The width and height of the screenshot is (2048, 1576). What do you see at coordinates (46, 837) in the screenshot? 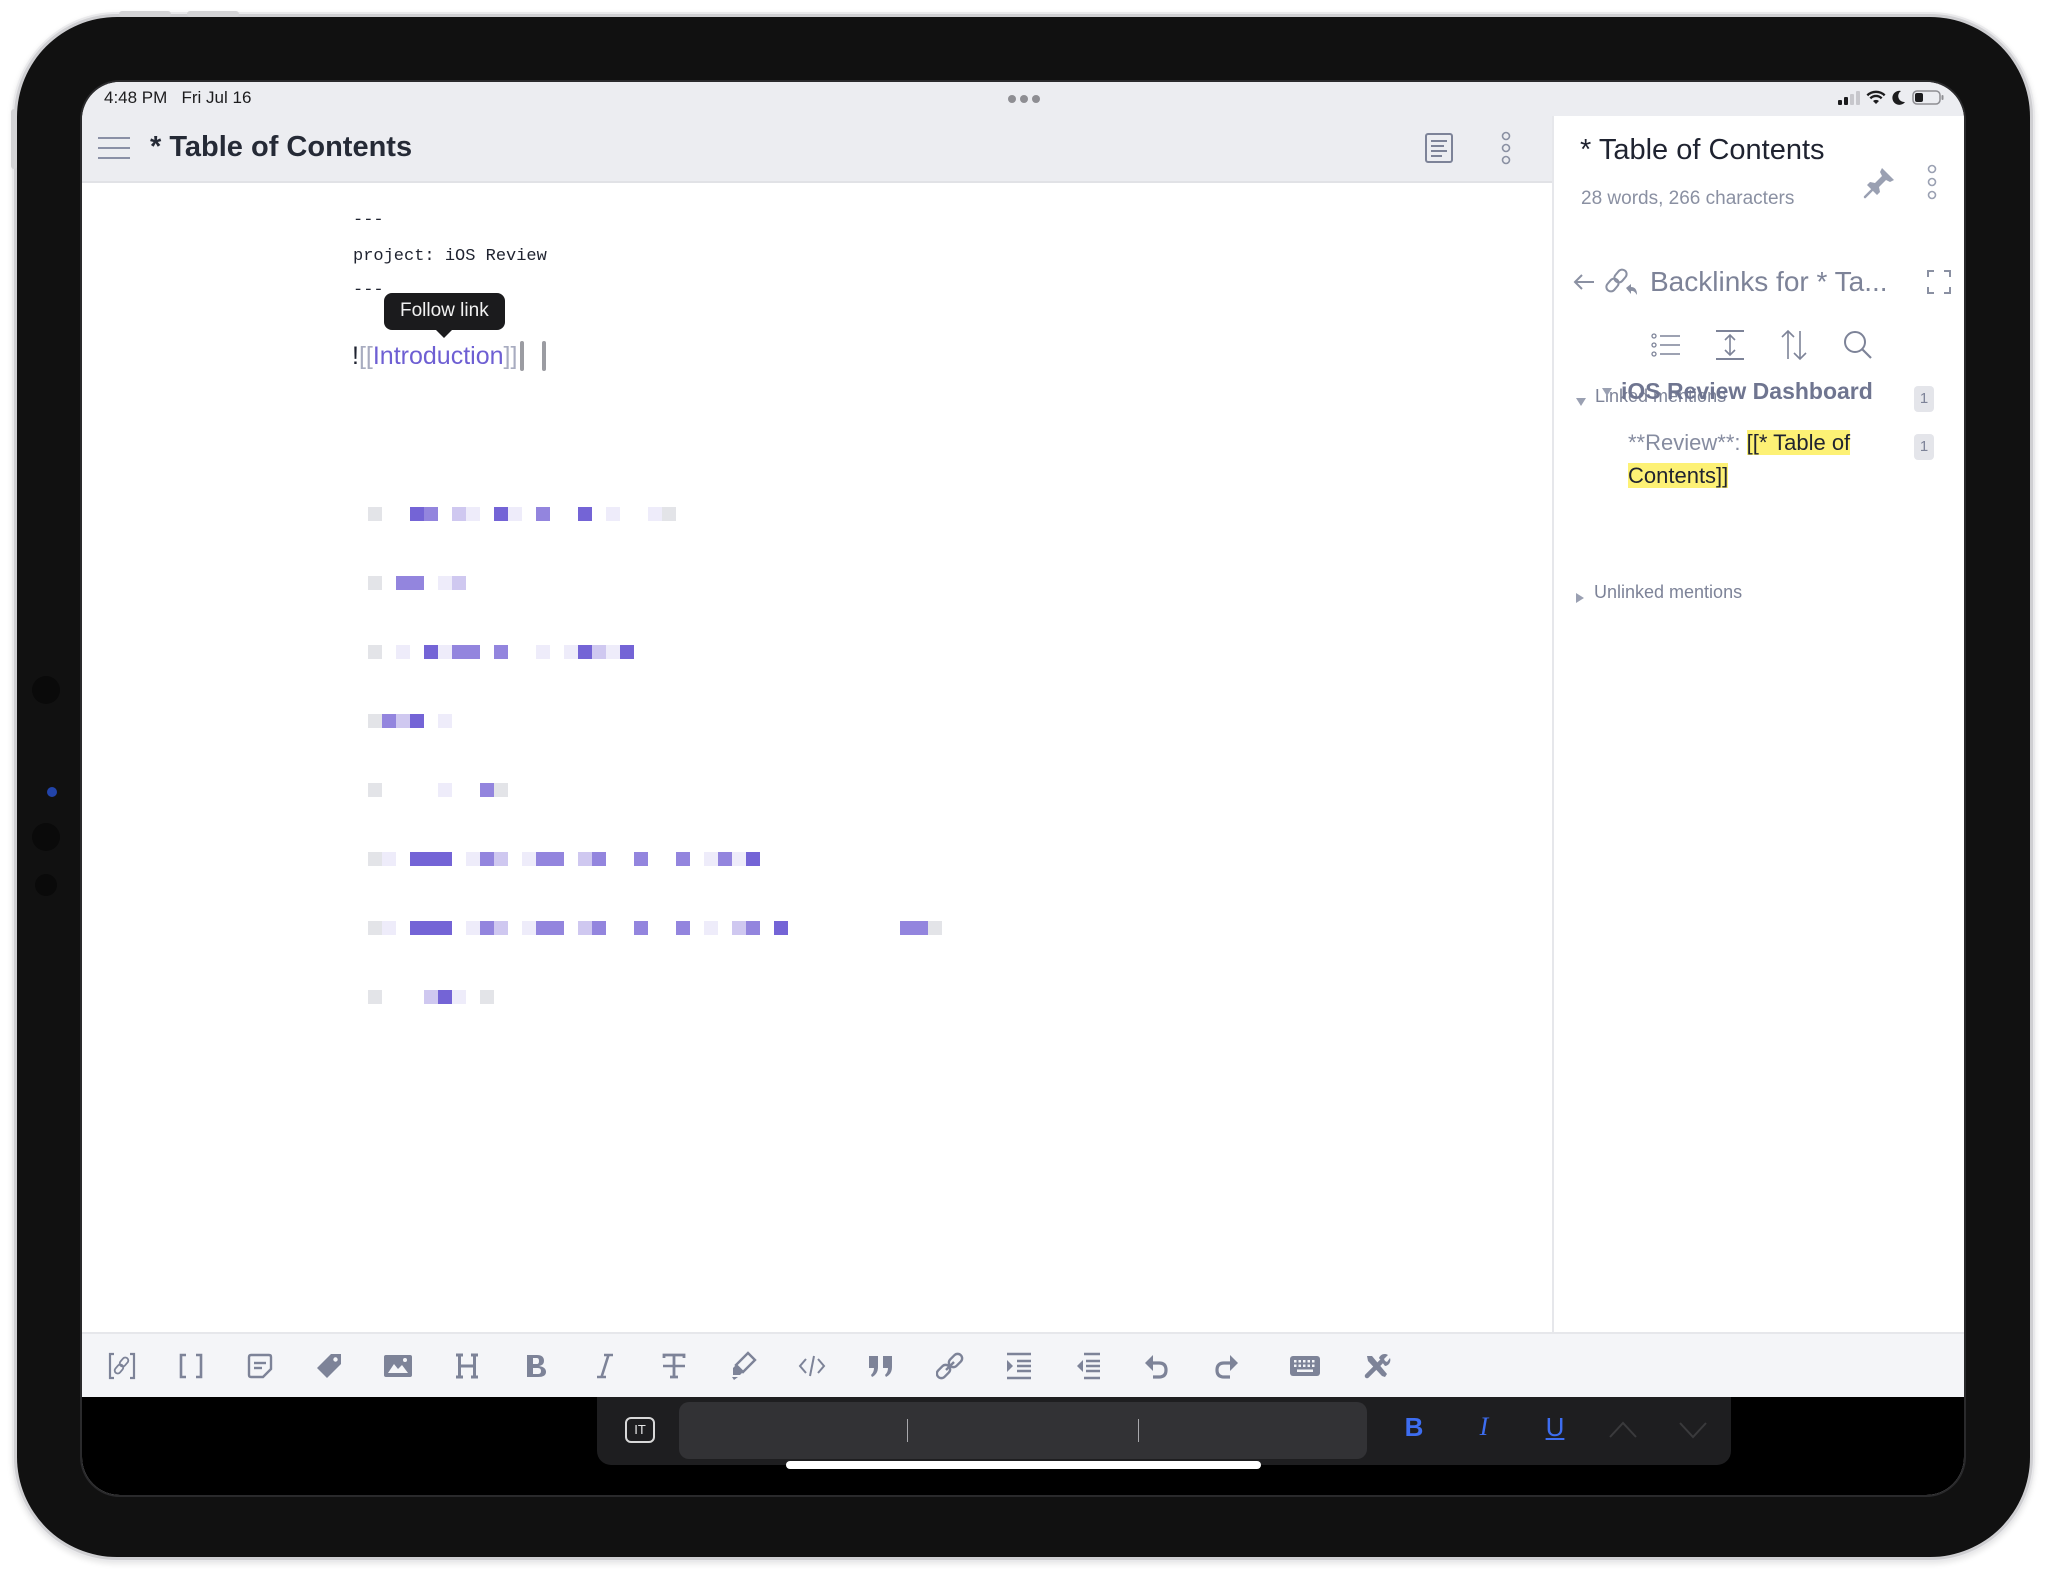
I see `camera-lens` at bounding box center [46, 837].